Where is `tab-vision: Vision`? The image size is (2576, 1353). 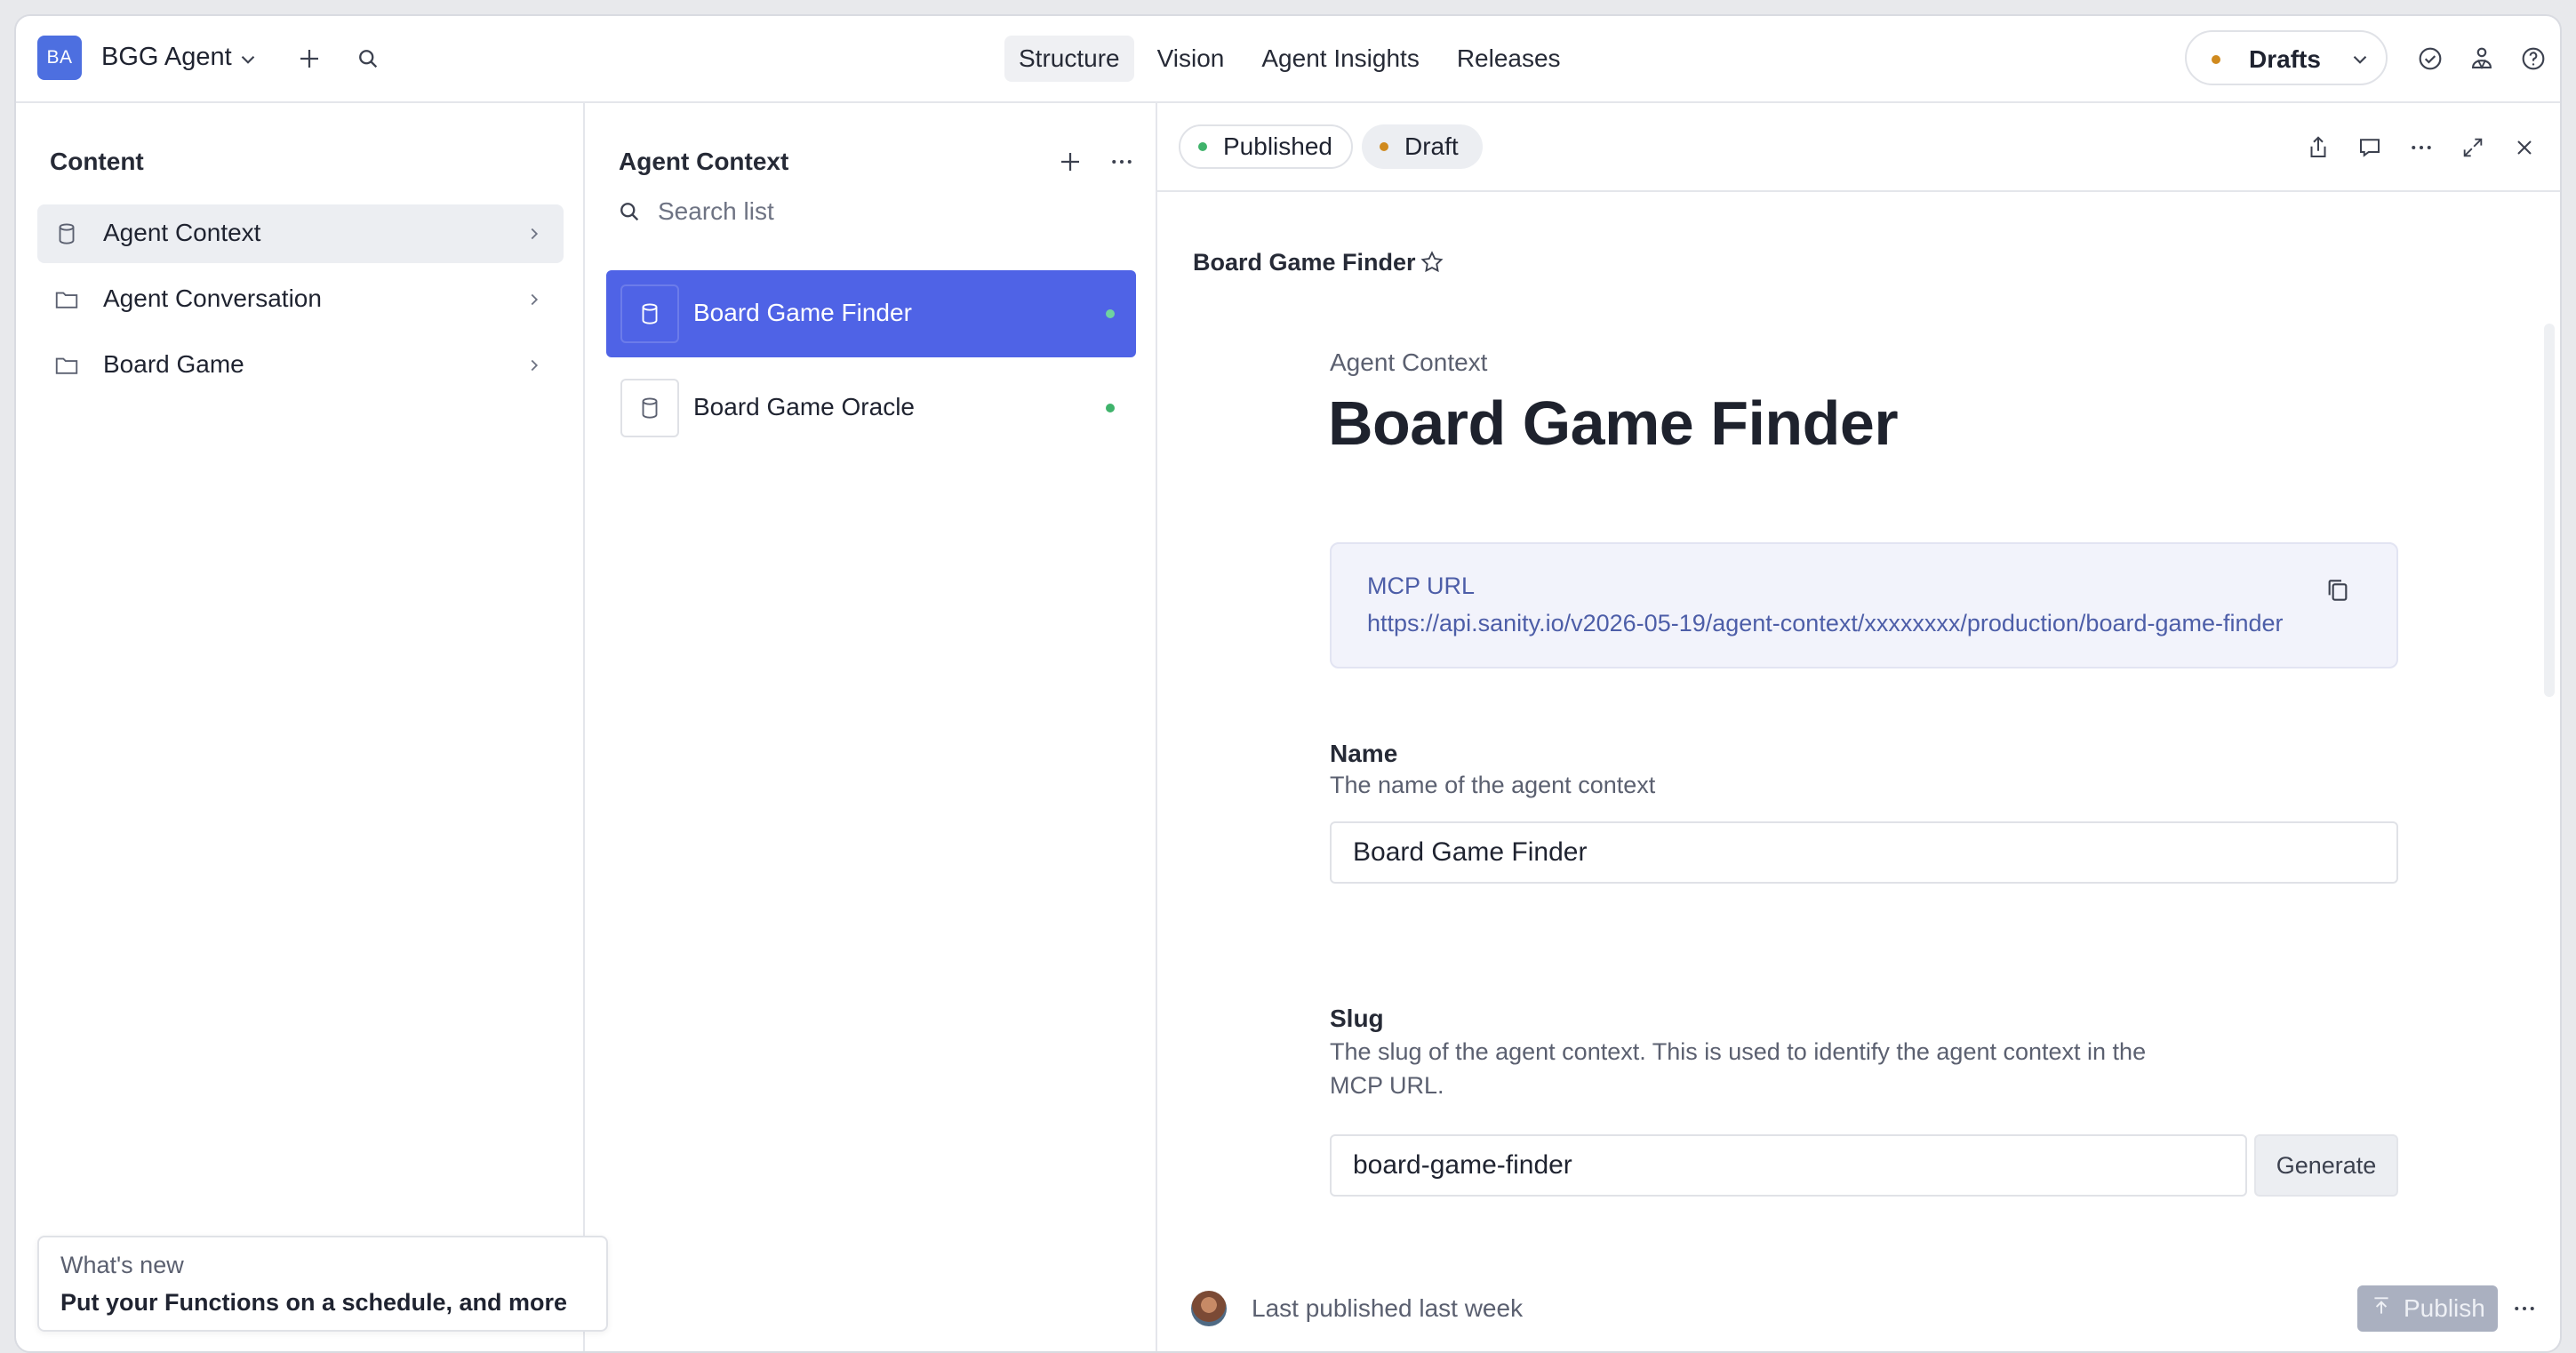
tab-vision: Vision is located at coordinates (1191, 59).